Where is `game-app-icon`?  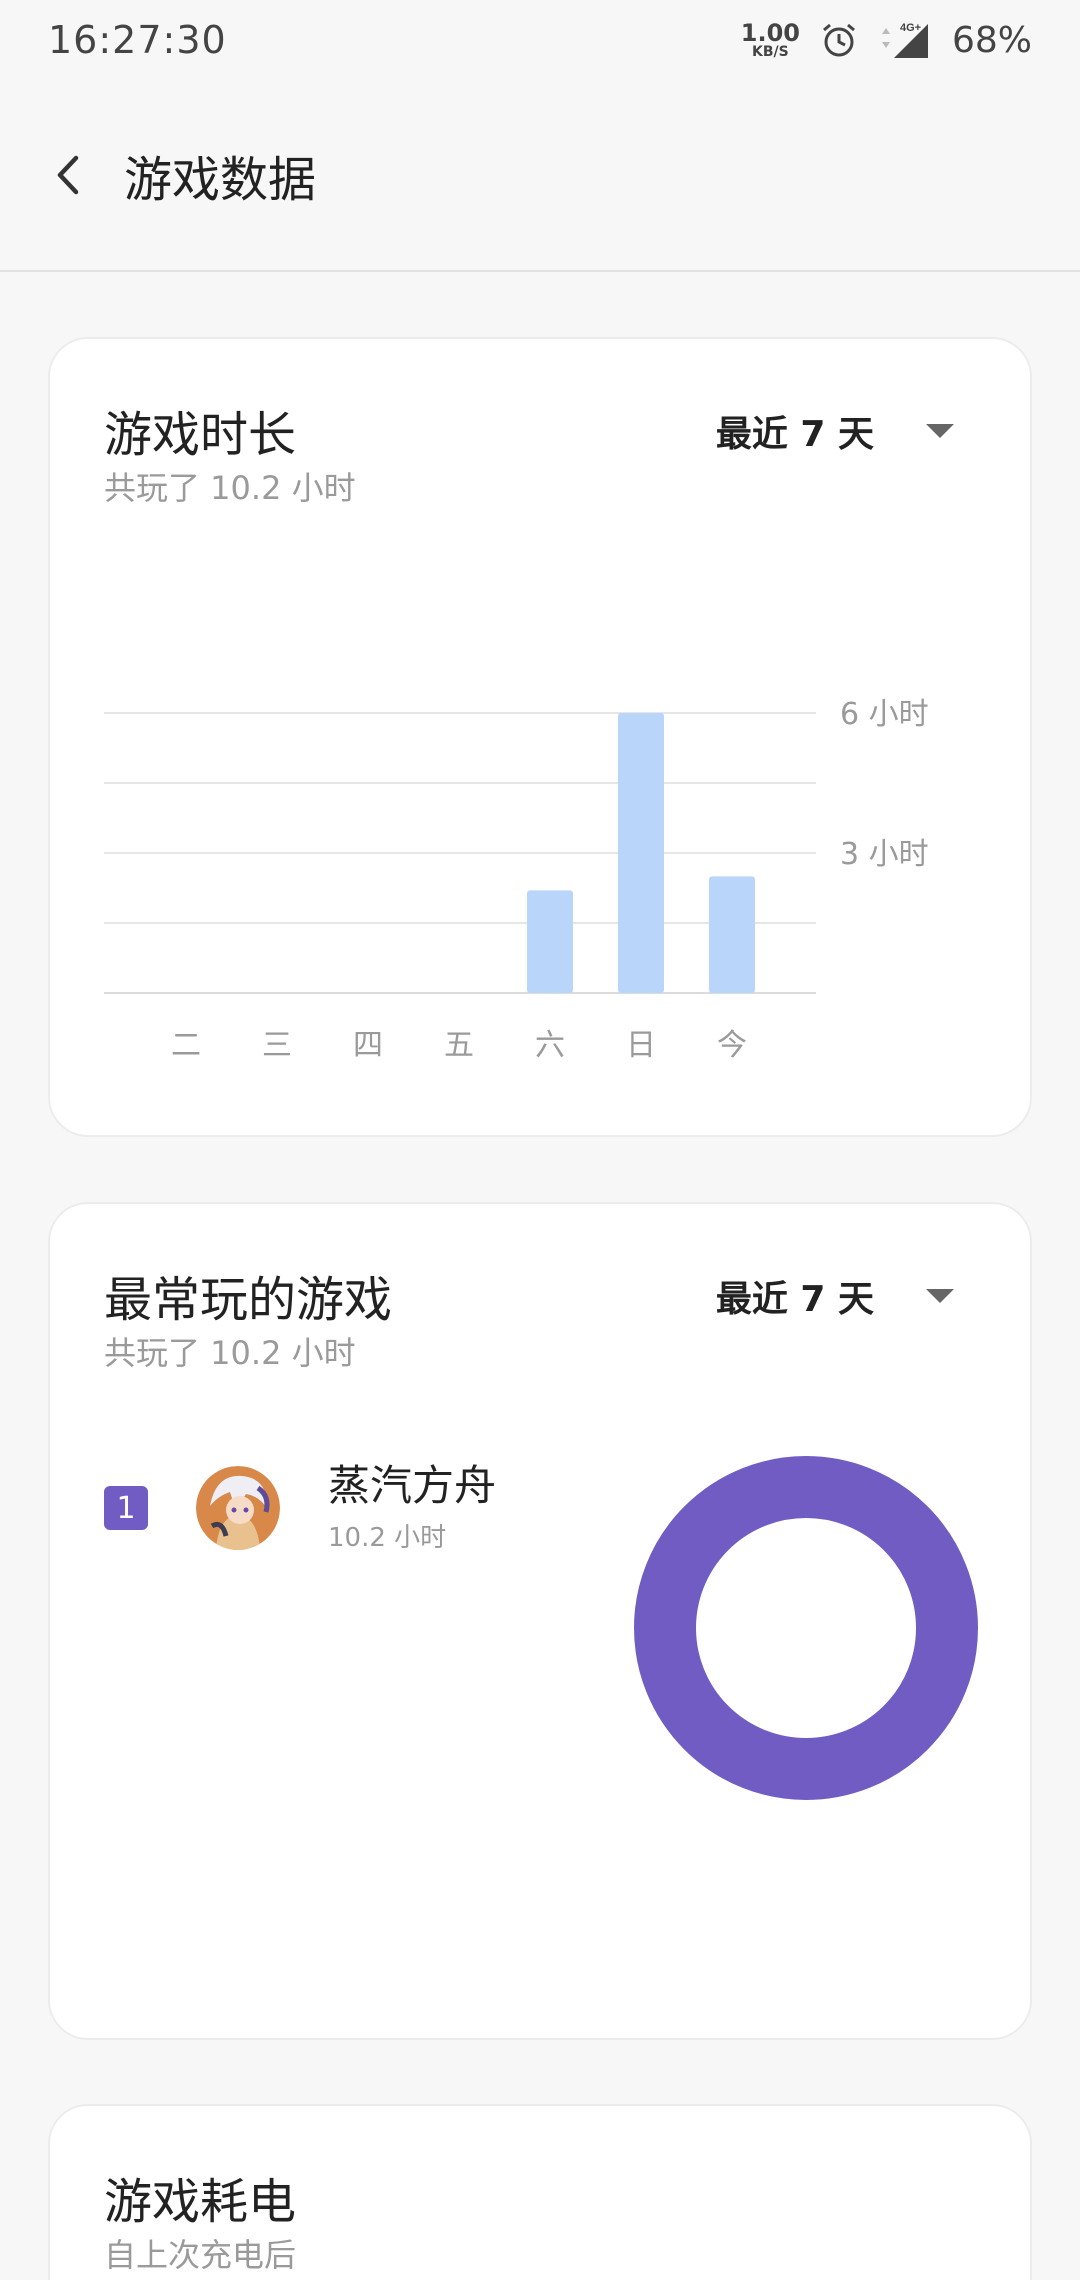 game-app-icon is located at coordinates (238, 1508).